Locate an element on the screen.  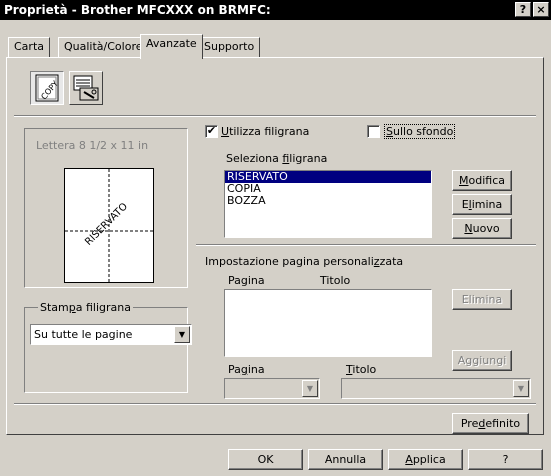
stampa-select-value: Su tutte le pagine is located at coordinates (83, 334).